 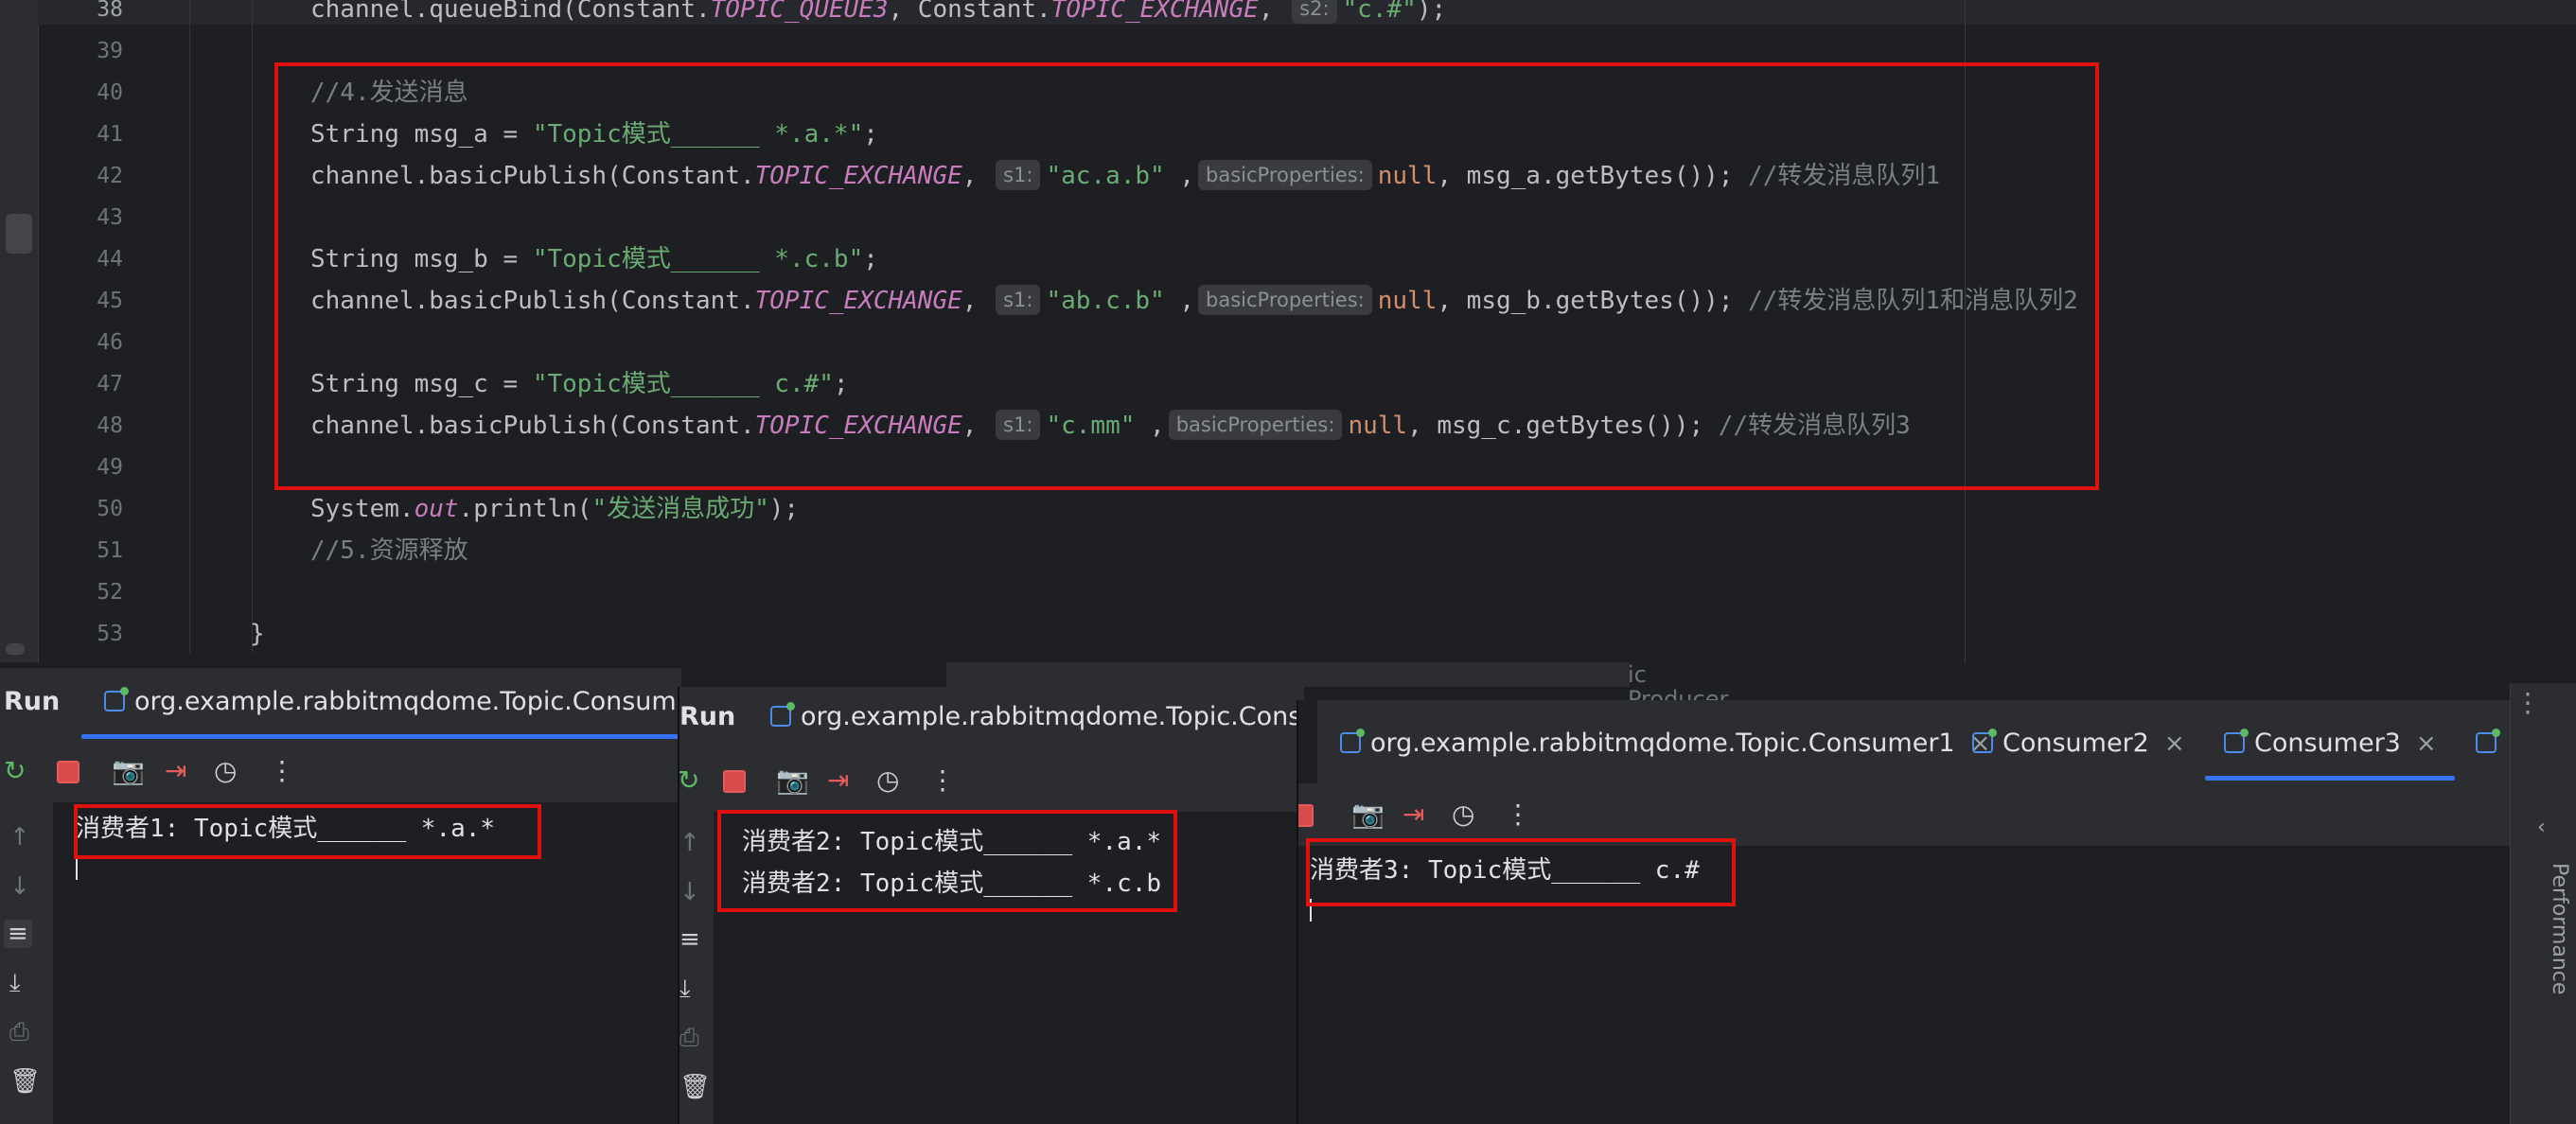 I want to click on editor-left-strip, so click(x=19, y=331).